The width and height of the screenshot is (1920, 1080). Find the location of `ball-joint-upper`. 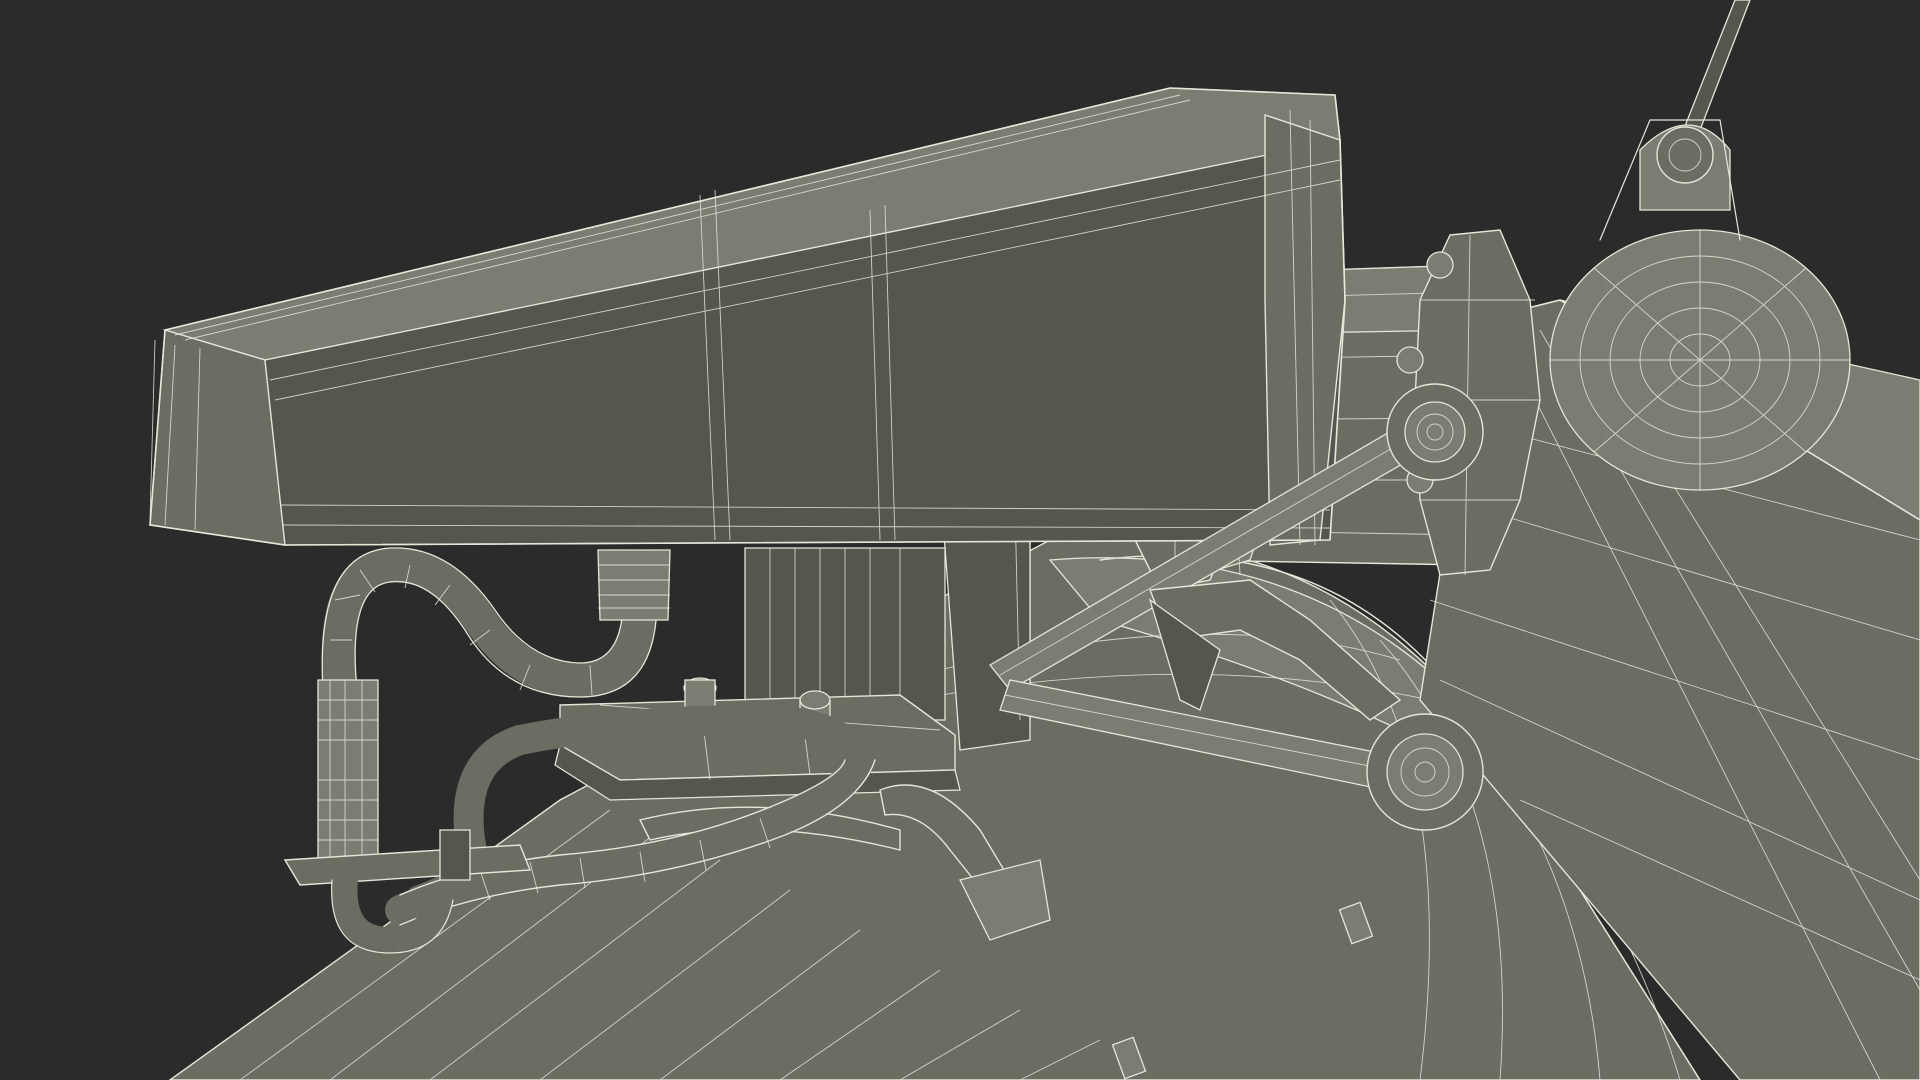

ball-joint-upper is located at coordinates (1435, 432).